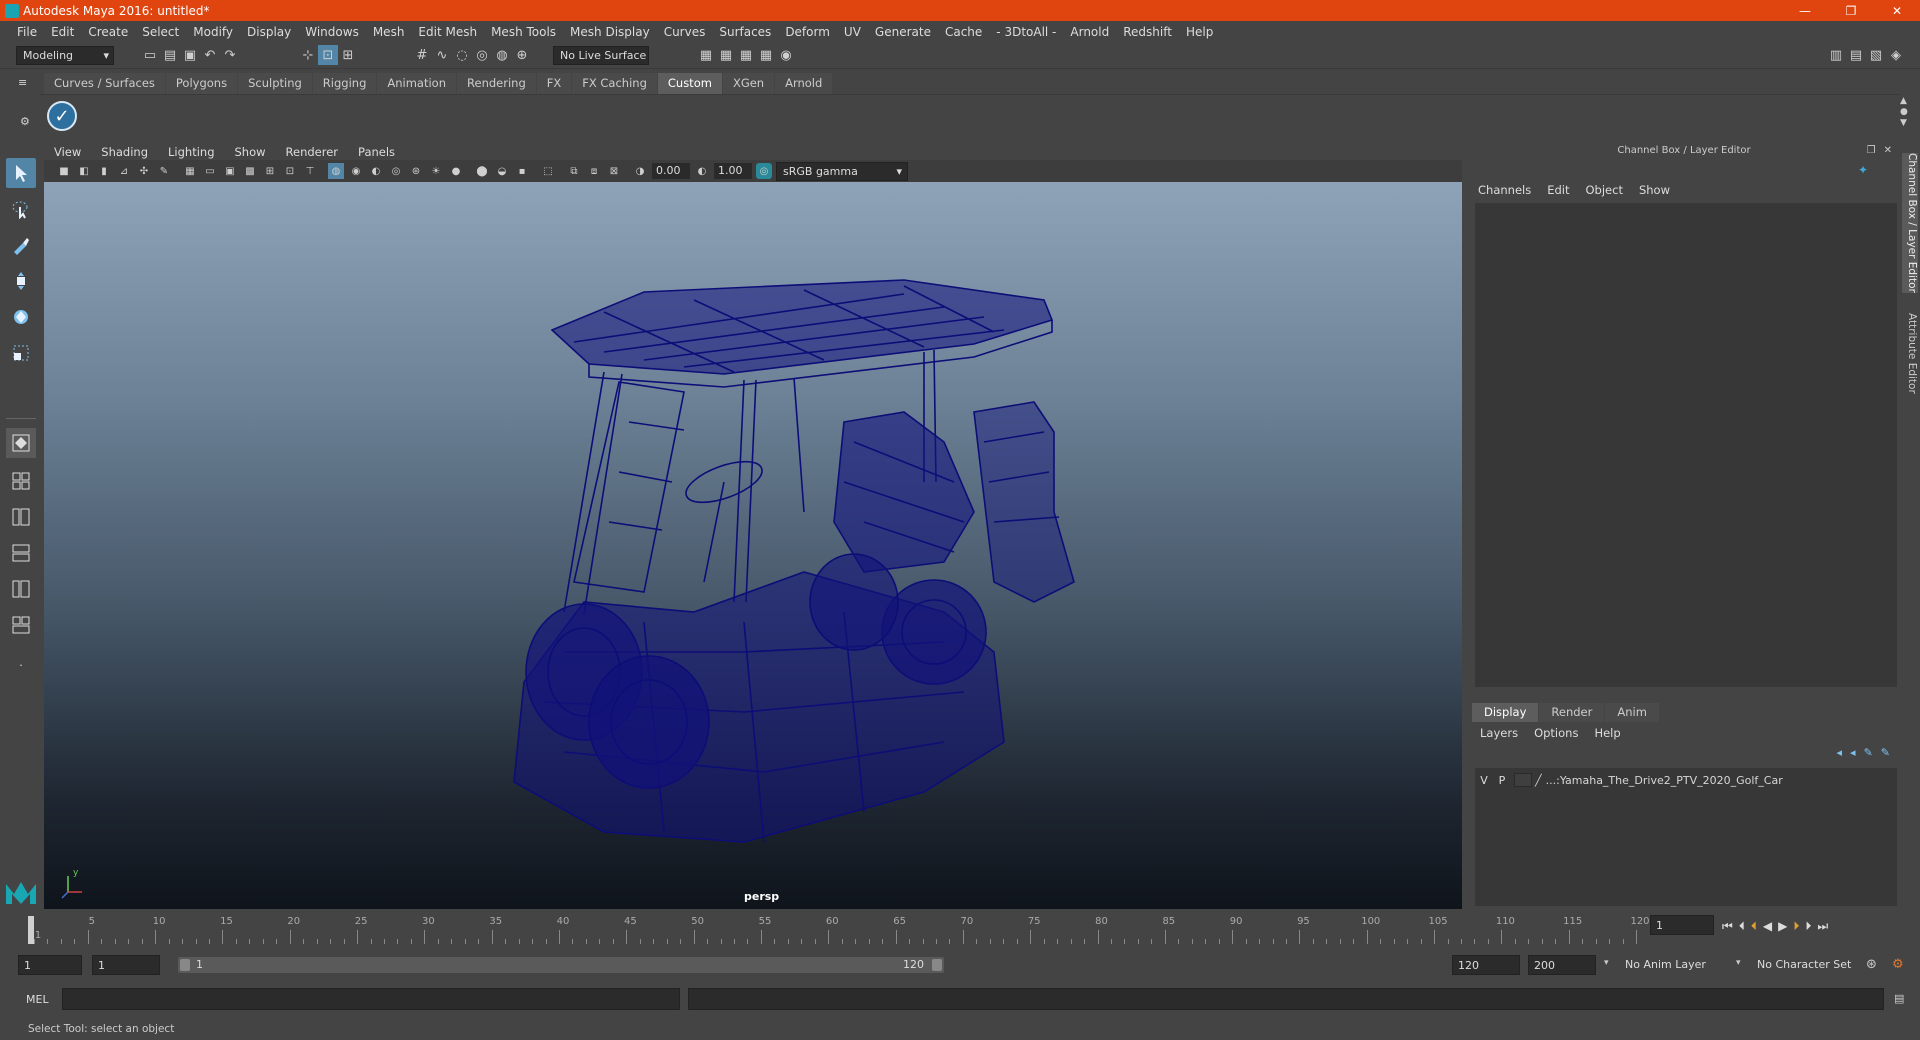 The height and width of the screenshot is (1040, 1920). What do you see at coordinates (726, 55) in the screenshot?
I see `ipr-render-icon: ▦` at bounding box center [726, 55].